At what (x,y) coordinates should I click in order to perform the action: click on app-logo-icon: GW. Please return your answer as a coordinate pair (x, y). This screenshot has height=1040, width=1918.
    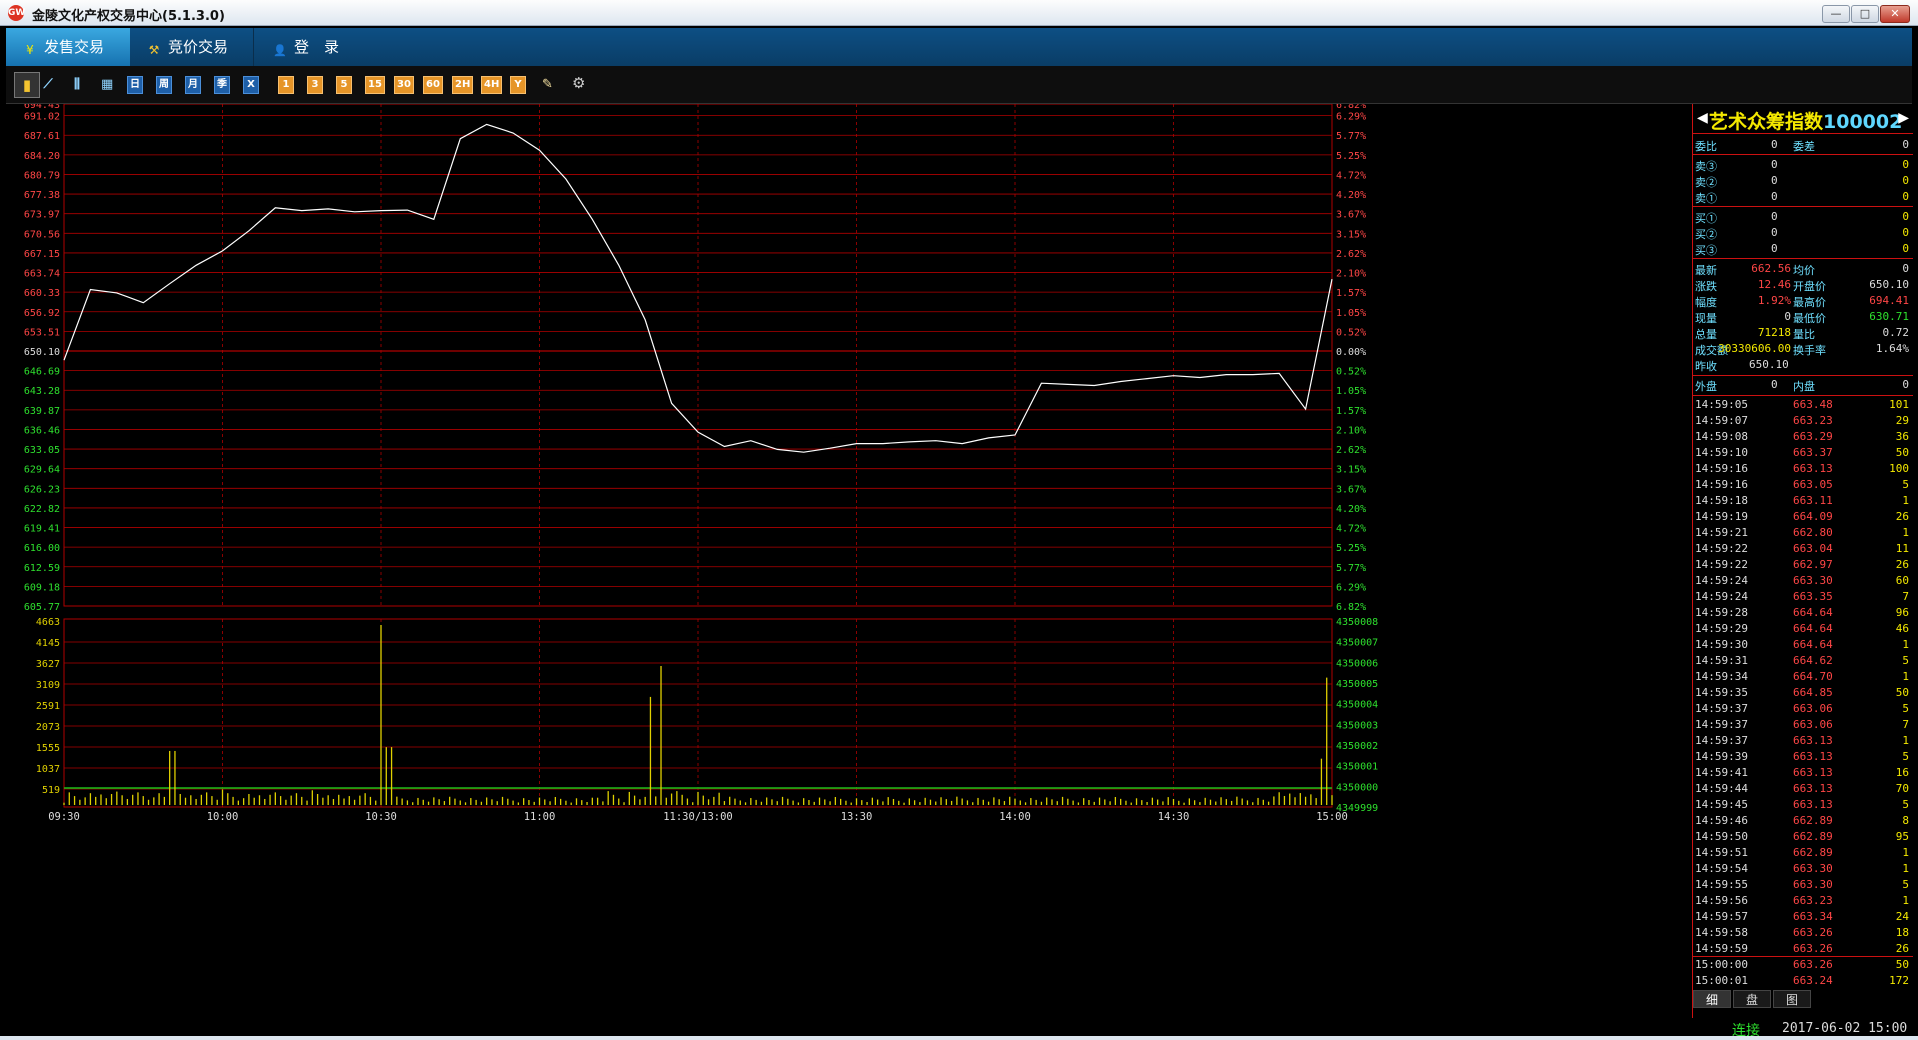
    Looking at the image, I should click on (16, 13).